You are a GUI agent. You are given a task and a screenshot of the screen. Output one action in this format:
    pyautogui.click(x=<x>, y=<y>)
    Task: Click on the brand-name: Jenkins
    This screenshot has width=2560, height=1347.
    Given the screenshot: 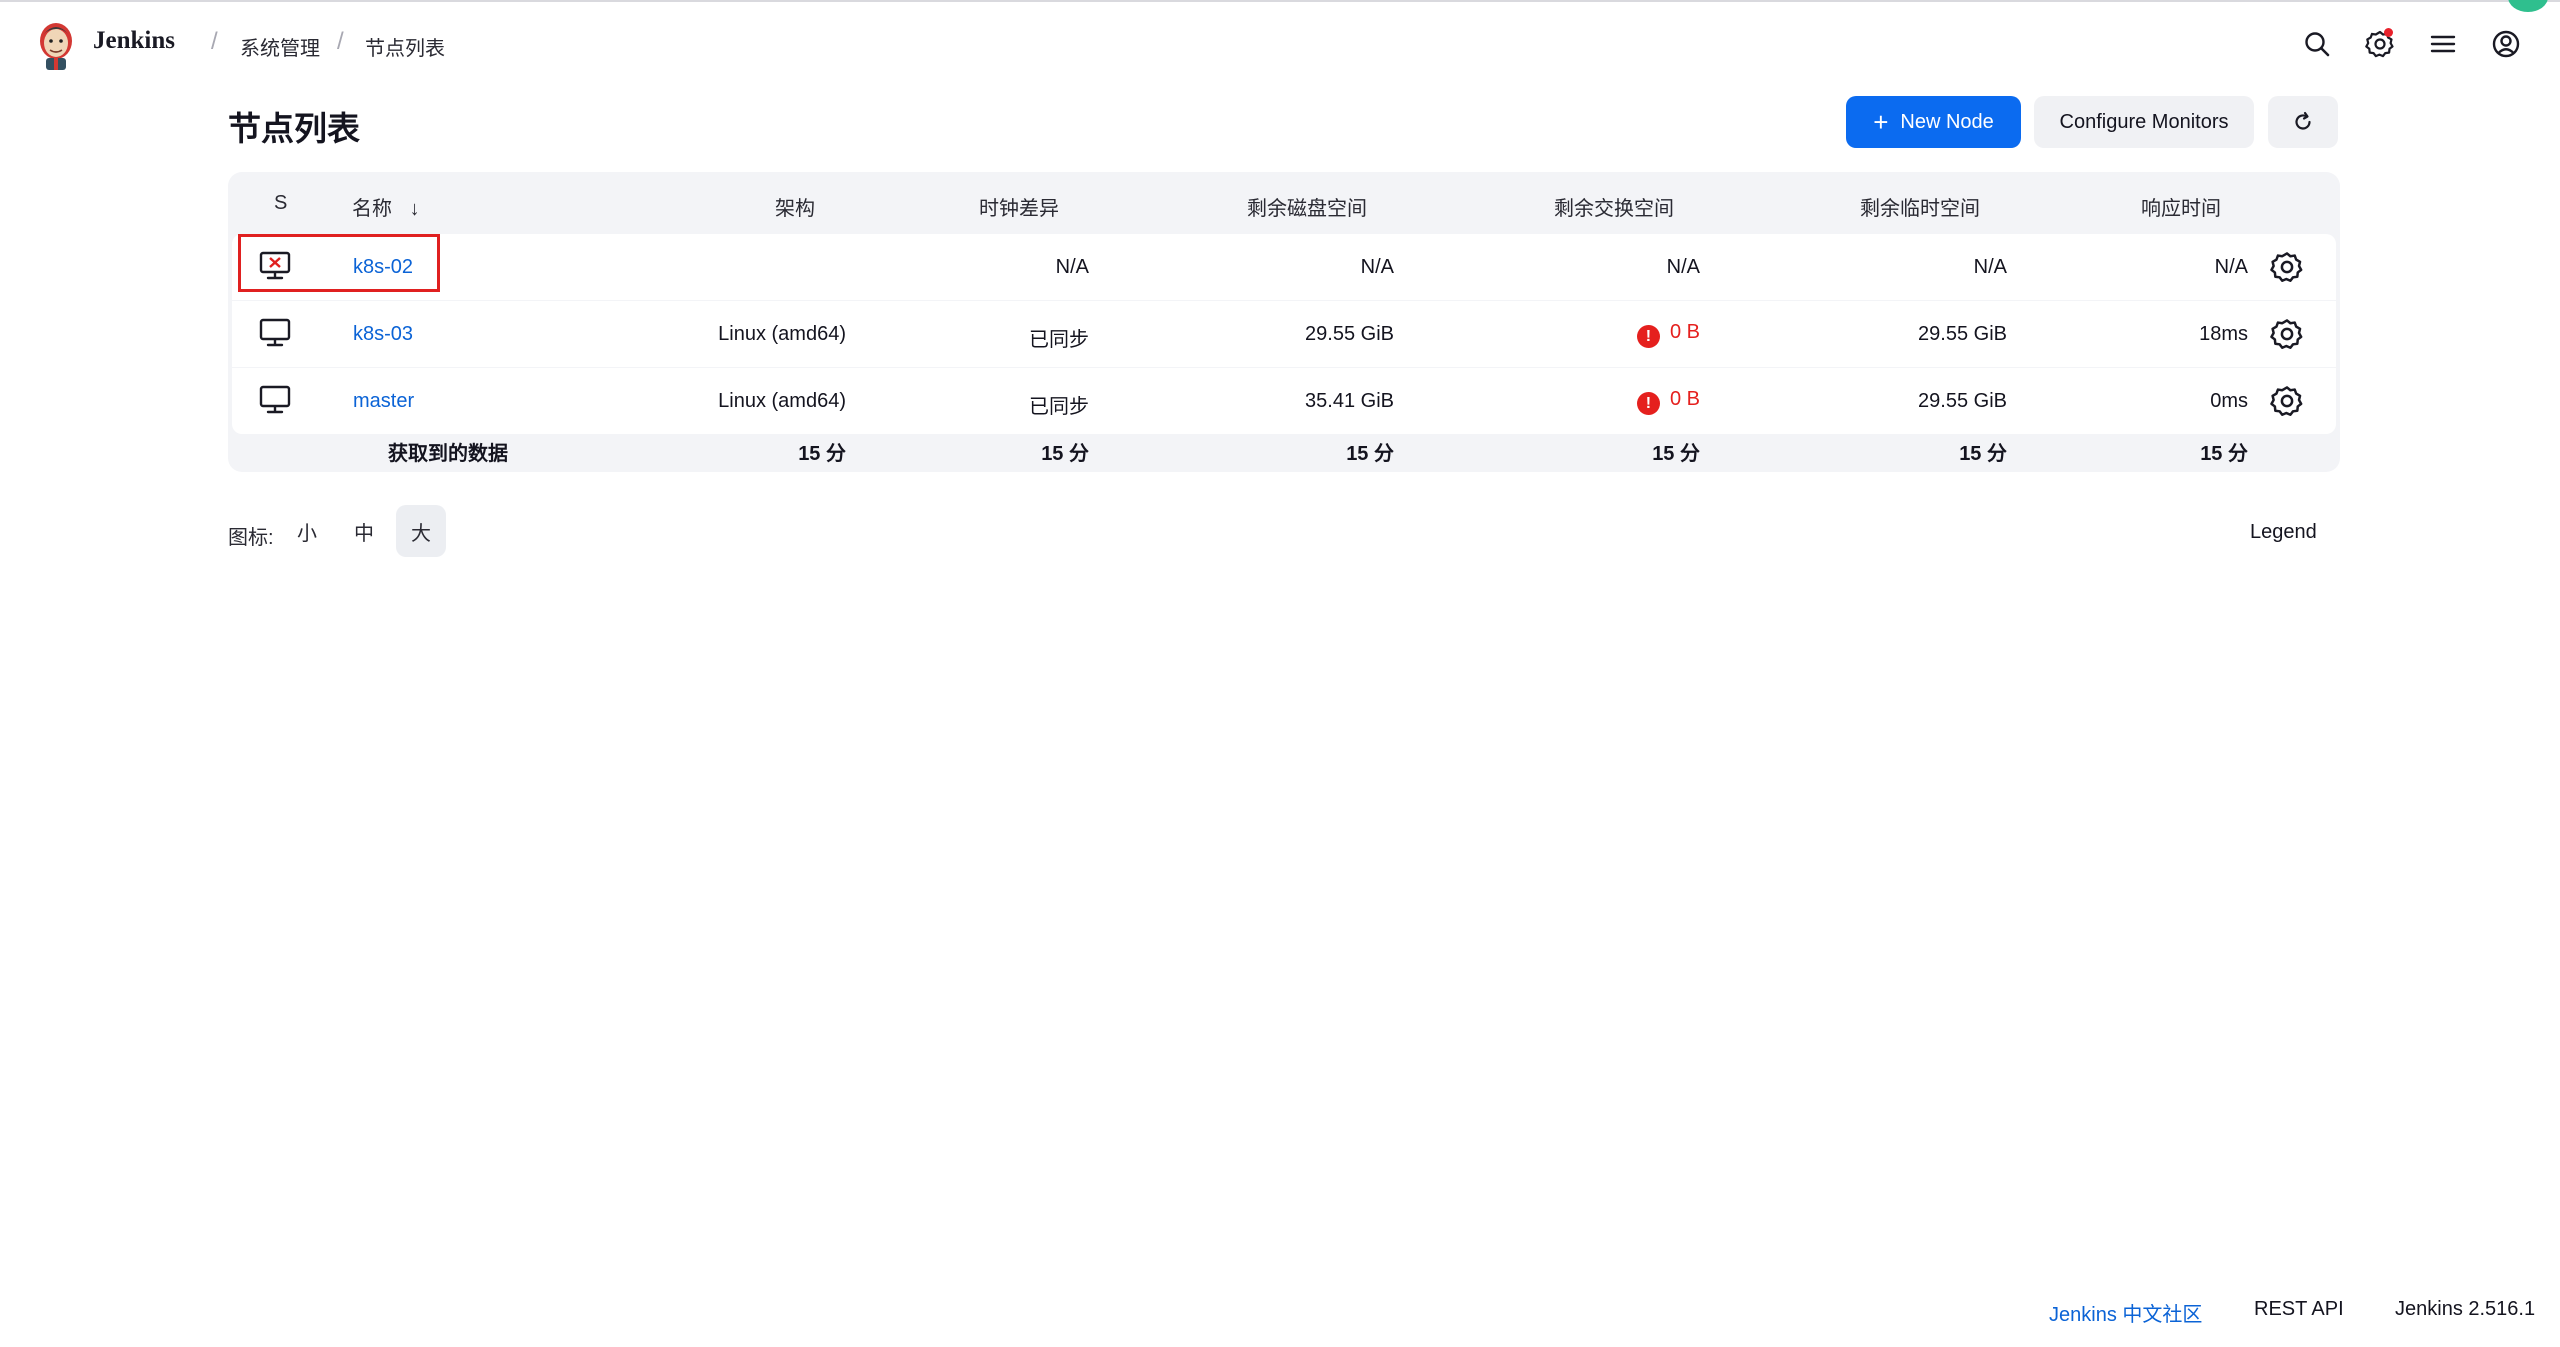 What is the action you would take?
    pyautogui.click(x=134, y=41)
    